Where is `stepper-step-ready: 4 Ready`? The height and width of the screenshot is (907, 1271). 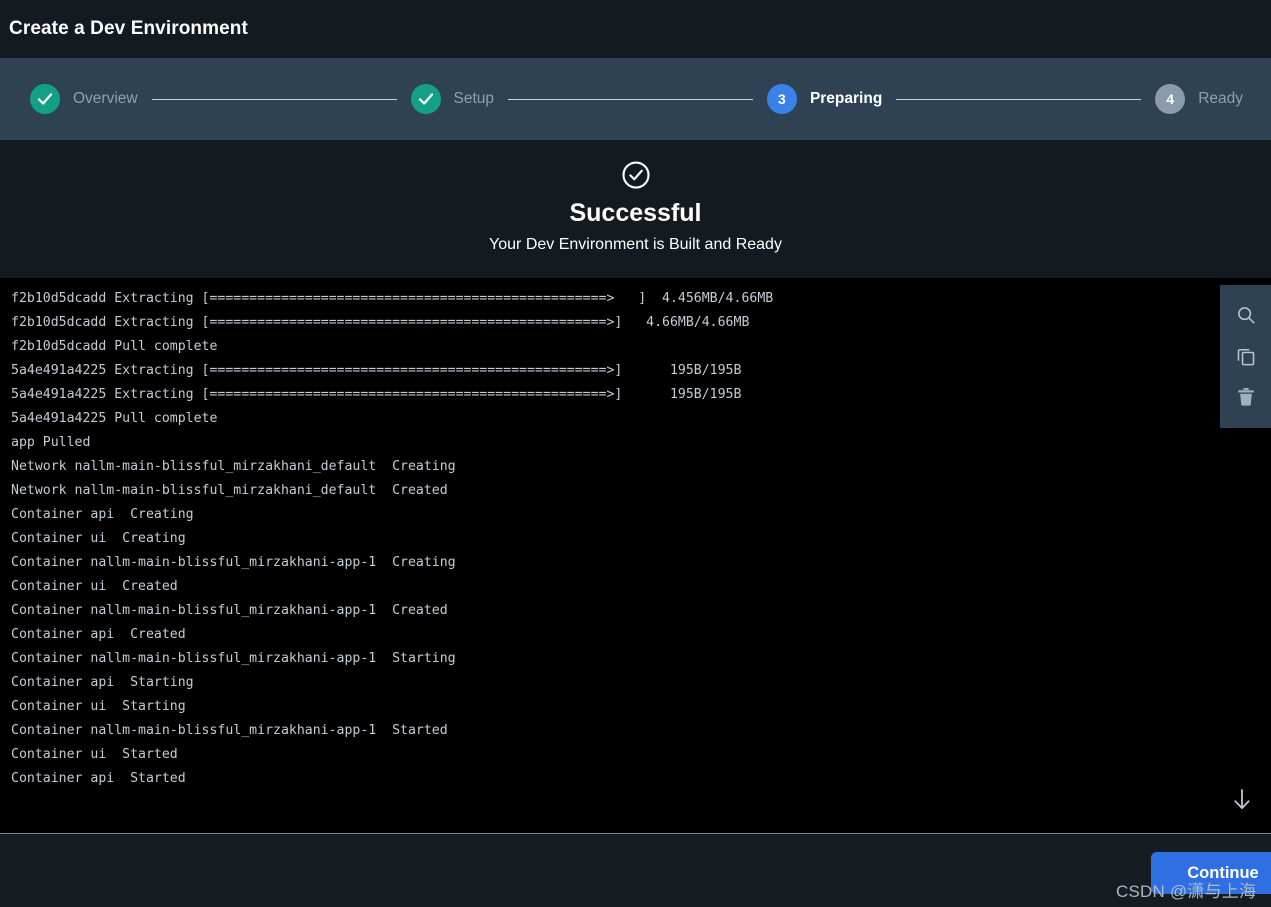
stepper-step-ready: 4 Ready is located at coordinates (1199, 99).